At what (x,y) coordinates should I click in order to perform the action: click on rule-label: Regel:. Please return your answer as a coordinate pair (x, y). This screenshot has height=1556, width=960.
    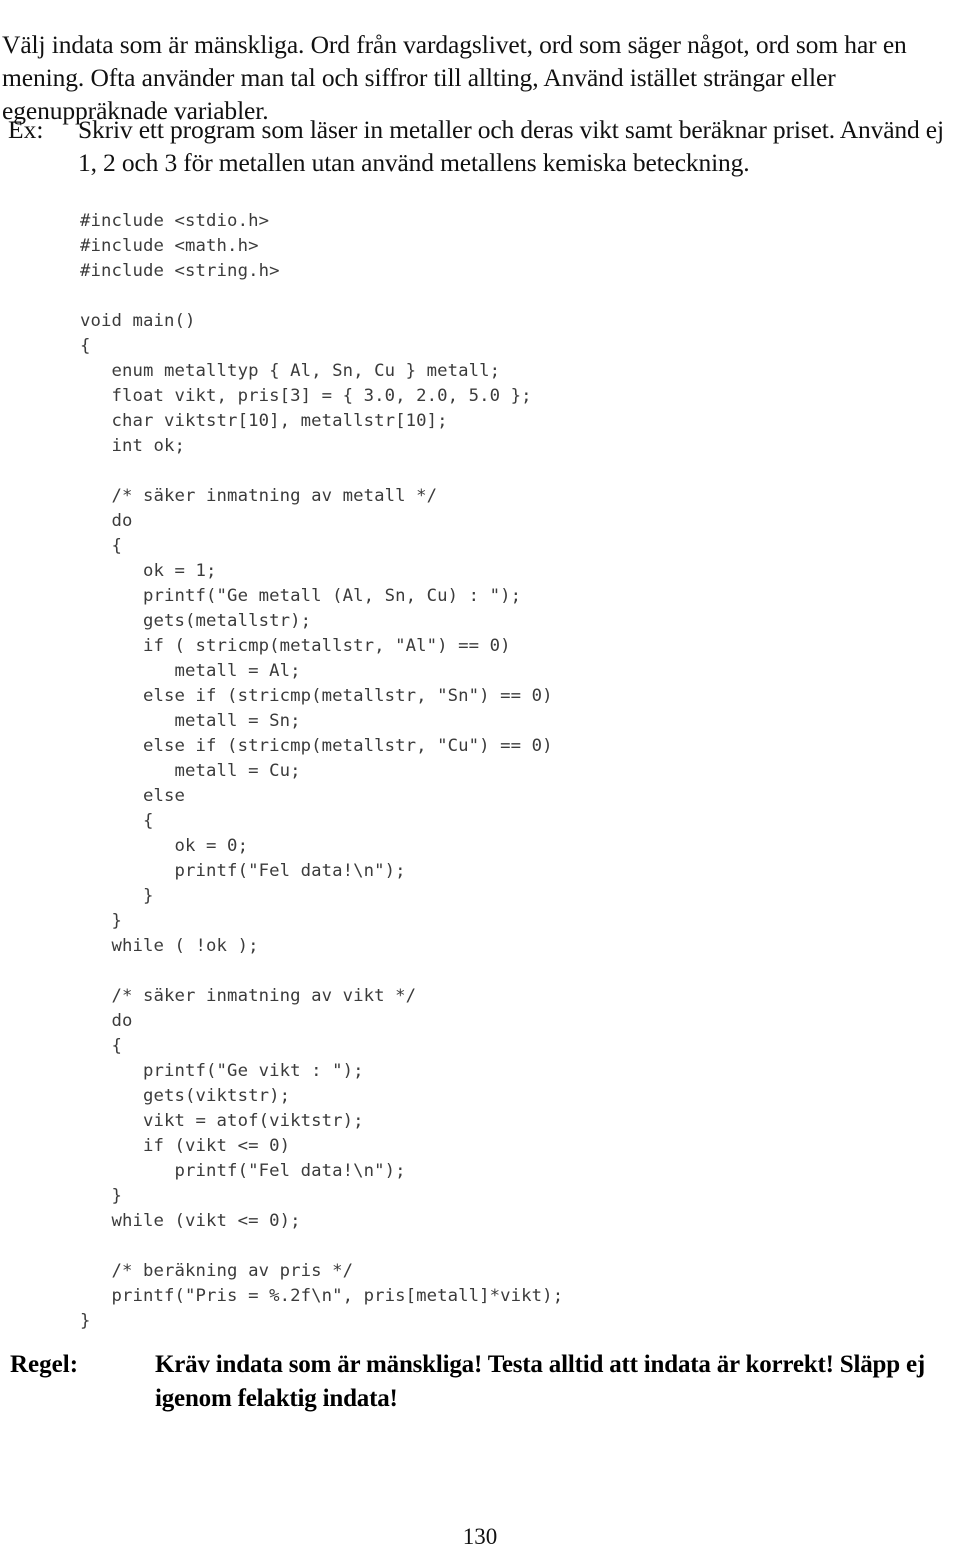
    Looking at the image, I should click on (44, 1364).